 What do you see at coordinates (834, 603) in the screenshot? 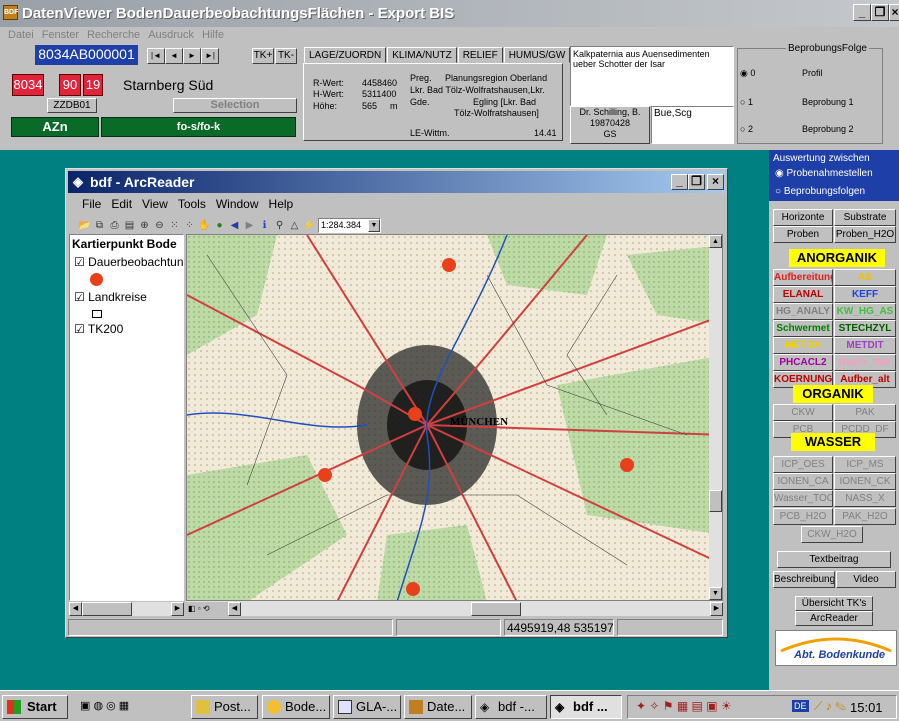
I see `uebersicht-tk-button: Übersicht TK's` at bounding box center [834, 603].